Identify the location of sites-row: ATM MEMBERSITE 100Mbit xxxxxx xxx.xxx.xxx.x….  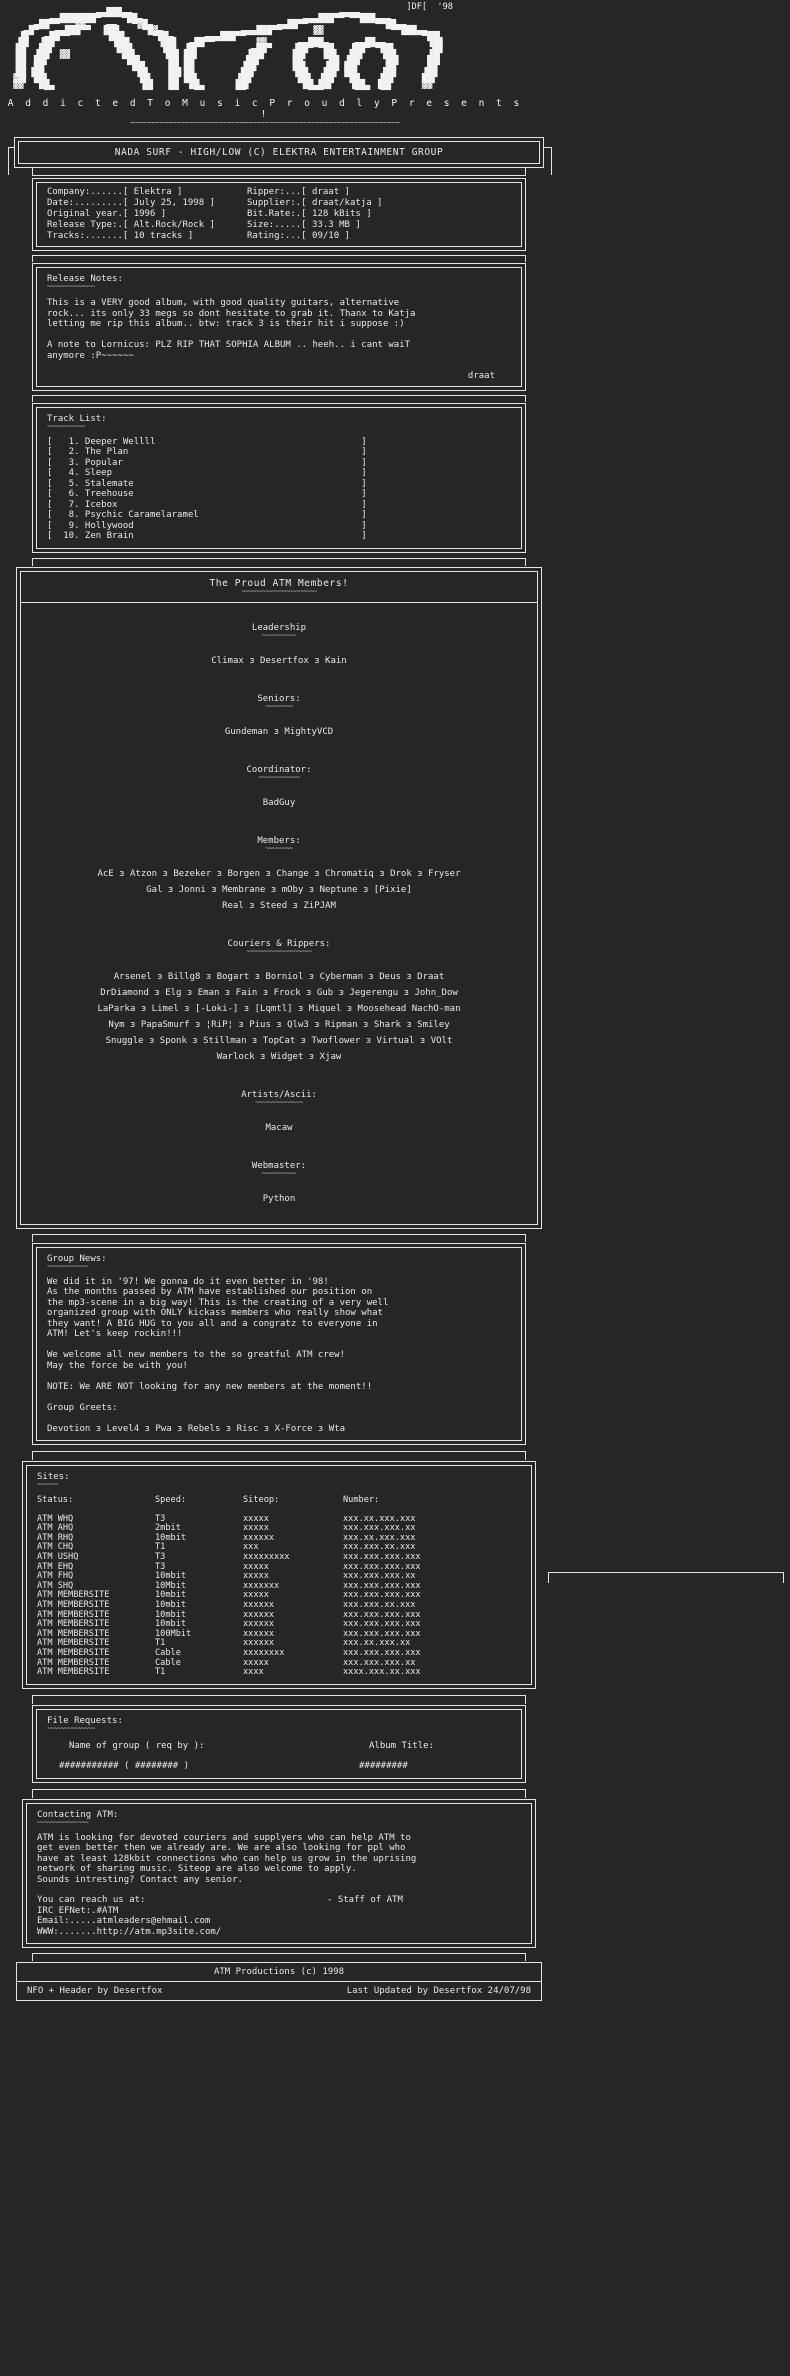
(279, 1634).